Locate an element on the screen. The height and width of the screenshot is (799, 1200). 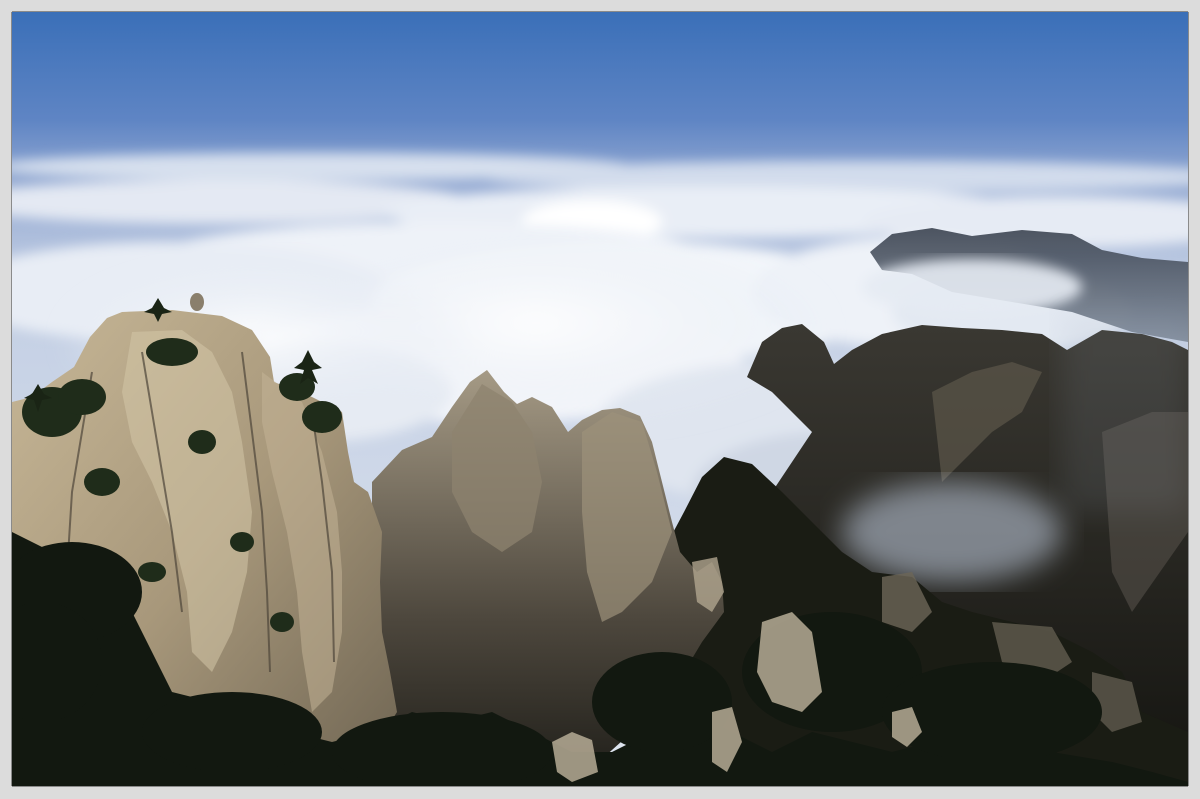
frame-border-right is located at coordinates (1188, 399).